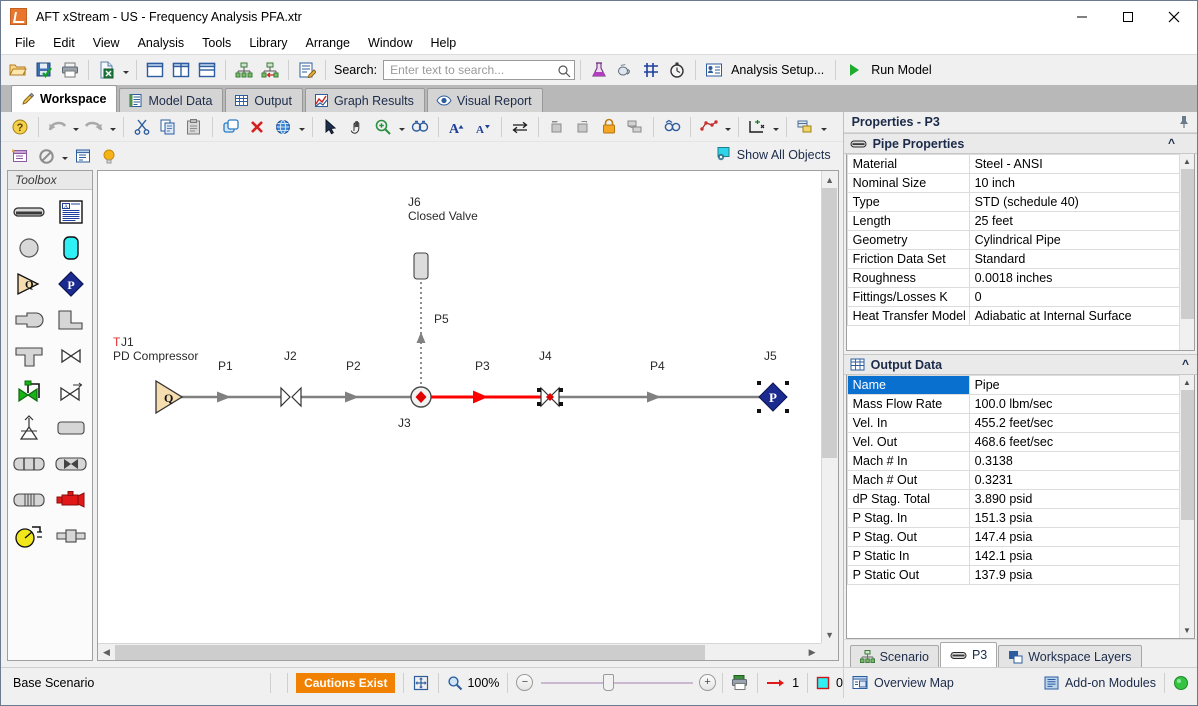 The height and width of the screenshot is (706, 1198). Describe the element at coordinates (599, 70) in the screenshot. I see `fluid-properties-icon` at that location.